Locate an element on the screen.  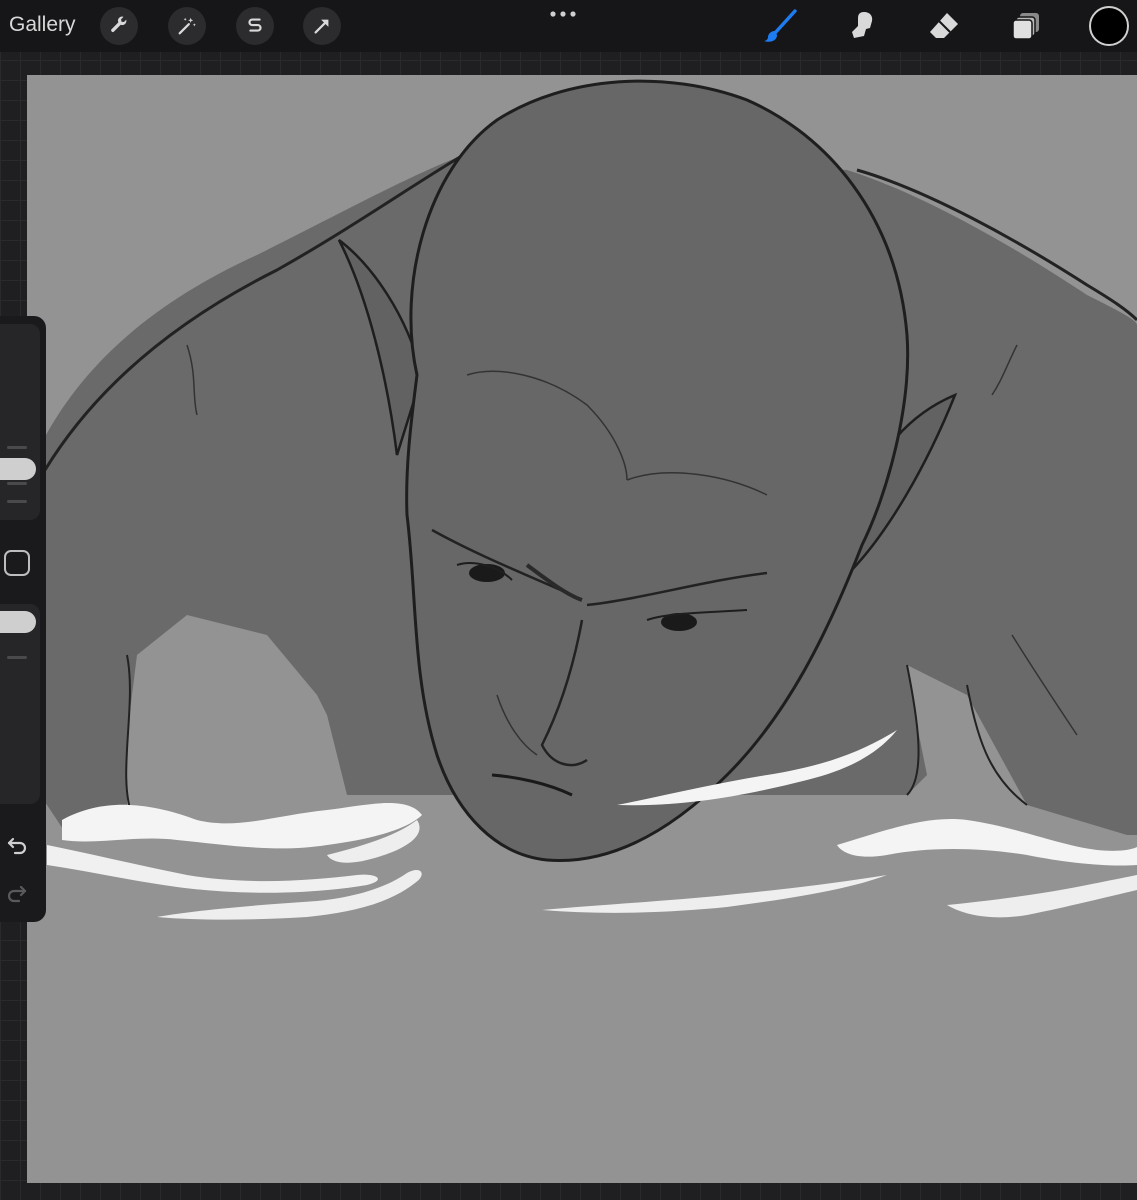
wrench-icon is located at coordinates (119, 24).